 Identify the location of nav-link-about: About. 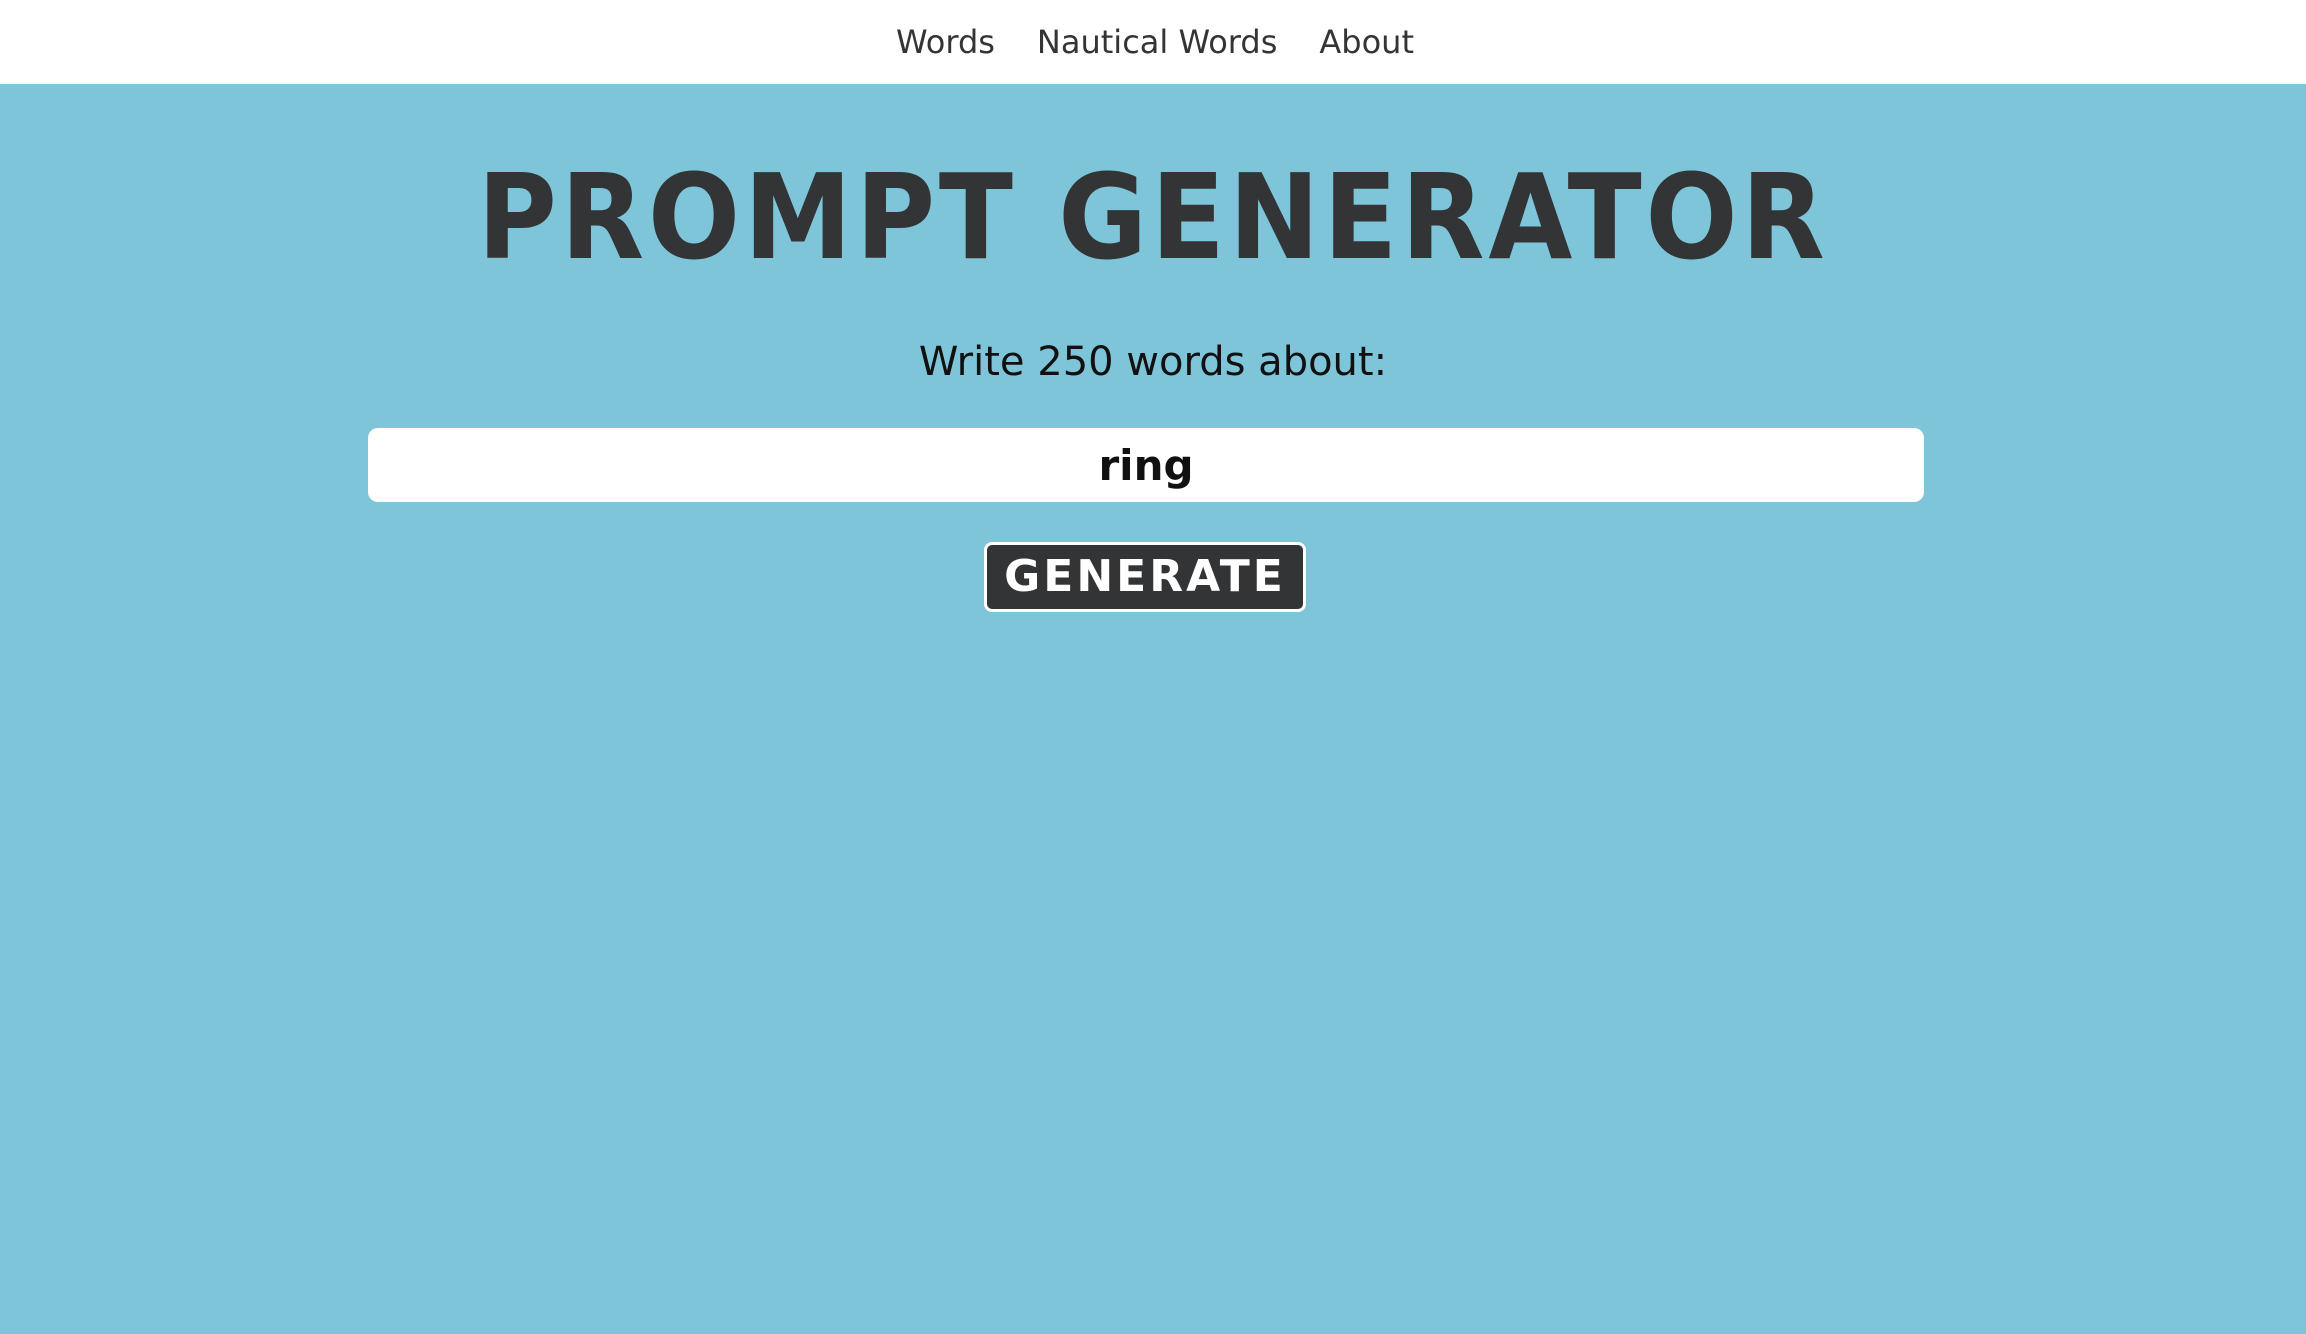
(1366, 42).